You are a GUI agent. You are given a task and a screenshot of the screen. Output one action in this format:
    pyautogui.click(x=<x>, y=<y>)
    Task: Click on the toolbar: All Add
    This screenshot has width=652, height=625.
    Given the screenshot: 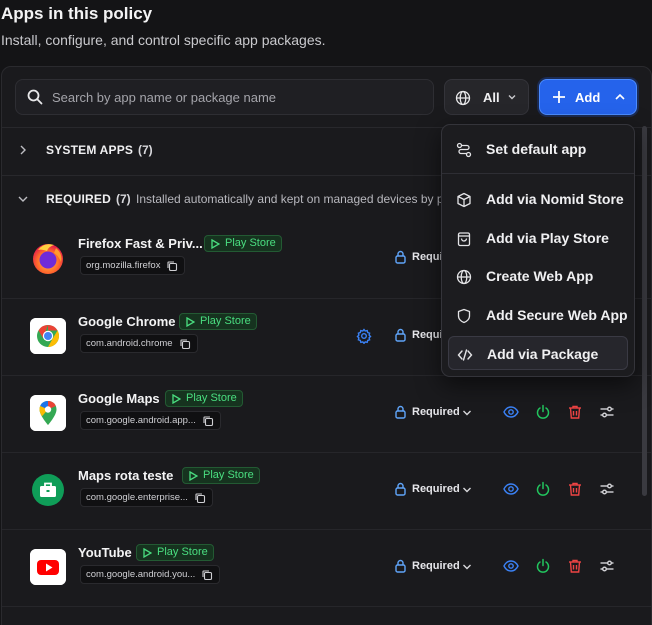 What is the action you would take?
    pyautogui.click(x=326, y=97)
    